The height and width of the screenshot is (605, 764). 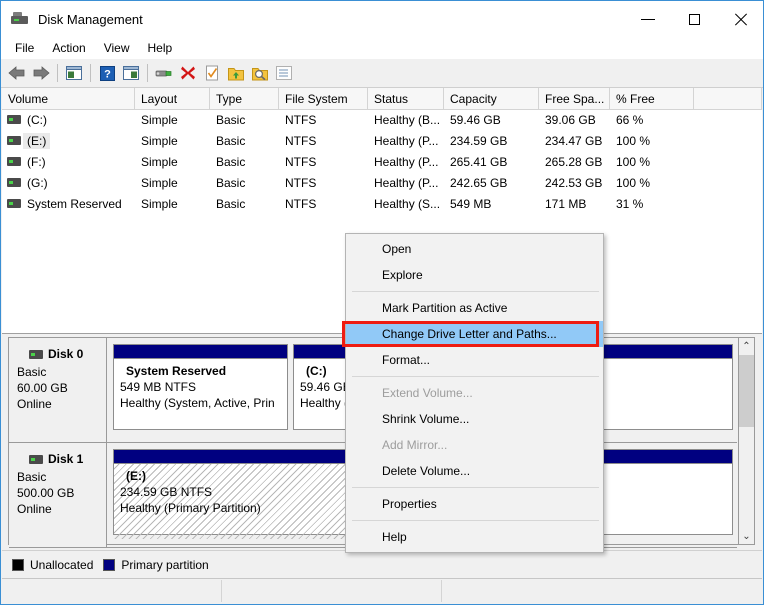 What do you see at coordinates (746, 441) in the screenshot?
I see `disk-vertical-scrollbar: ⌃ ⌄` at bounding box center [746, 441].